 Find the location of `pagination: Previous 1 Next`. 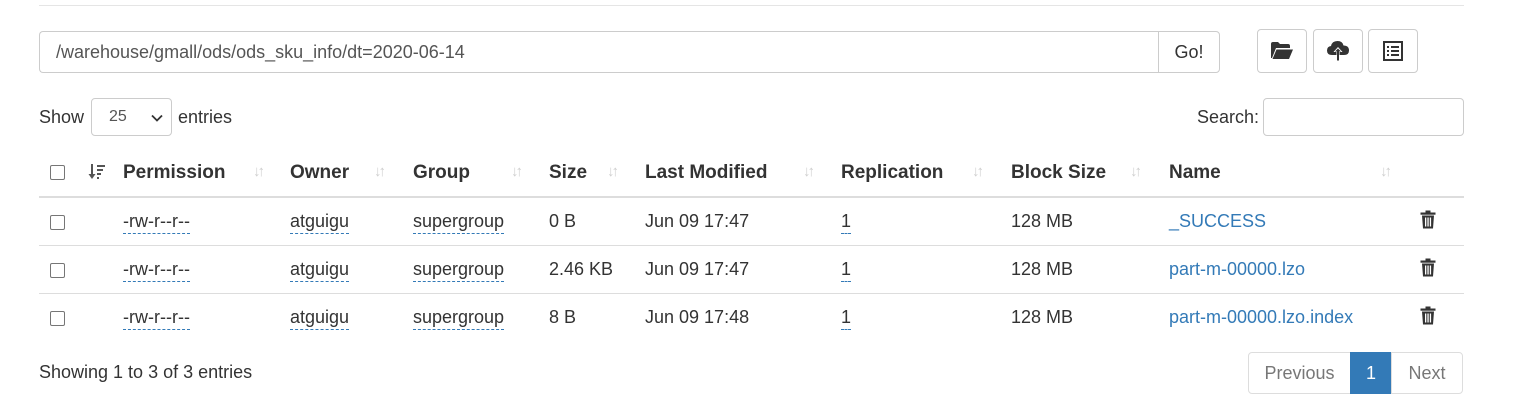

pagination: Previous 1 Next is located at coordinates (1355, 373).